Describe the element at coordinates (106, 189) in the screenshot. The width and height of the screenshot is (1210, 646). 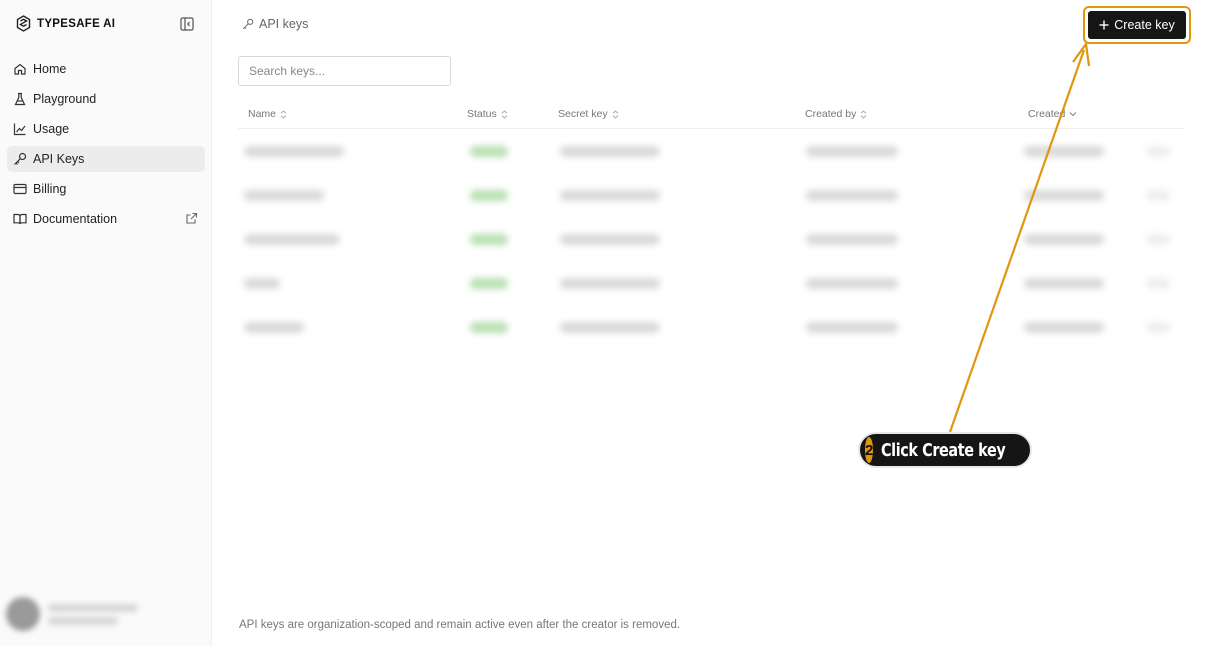
I see `sidebar-item-billing: Billing` at that location.